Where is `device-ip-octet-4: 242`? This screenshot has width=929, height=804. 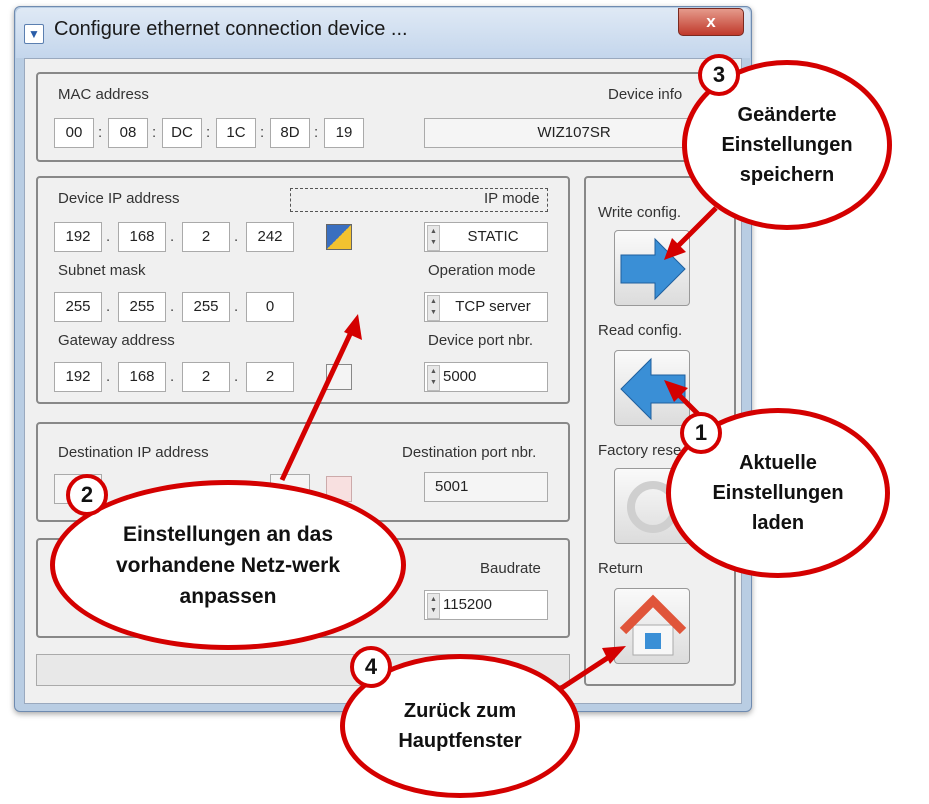 device-ip-octet-4: 242 is located at coordinates (270, 237).